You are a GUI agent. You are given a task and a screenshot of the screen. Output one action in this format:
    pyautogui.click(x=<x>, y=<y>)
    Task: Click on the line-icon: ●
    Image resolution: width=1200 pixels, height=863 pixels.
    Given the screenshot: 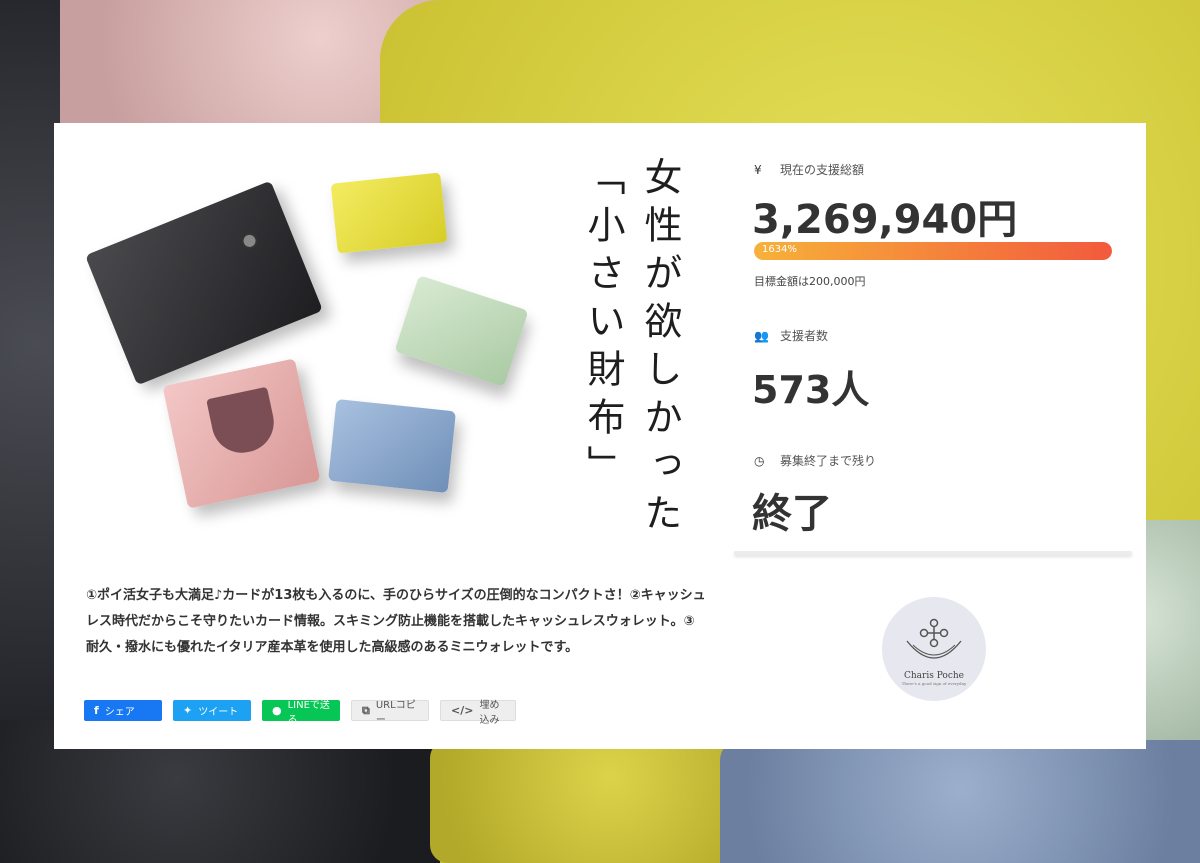 What is the action you would take?
    pyautogui.click(x=277, y=710)
    